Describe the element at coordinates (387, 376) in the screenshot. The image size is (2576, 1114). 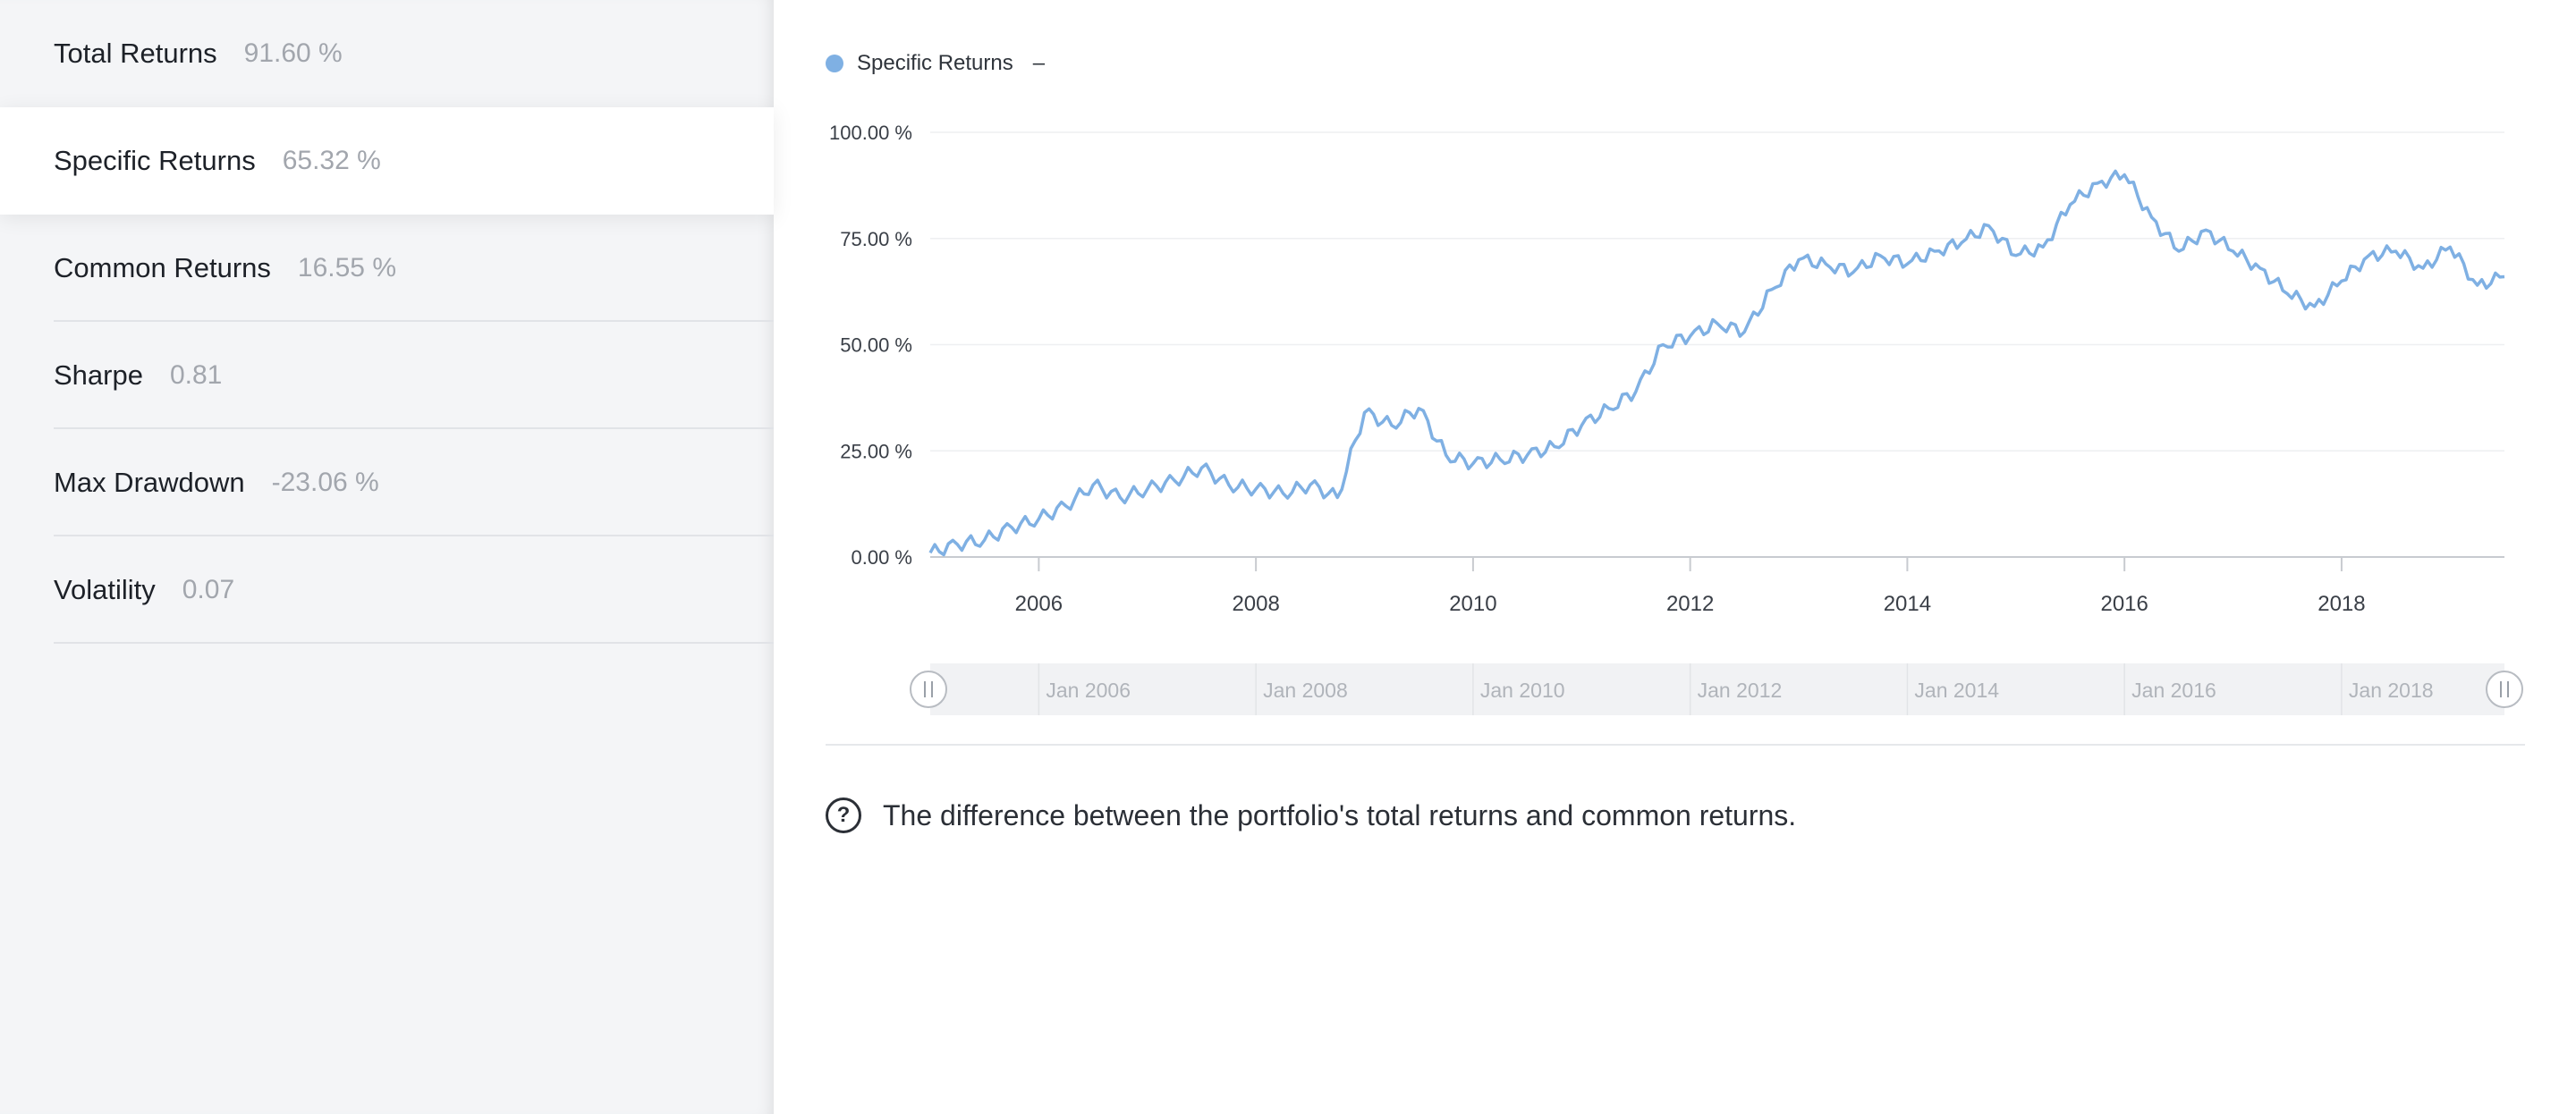
I see `metric-row-sharpe: Sharpe 0.81` at that location.